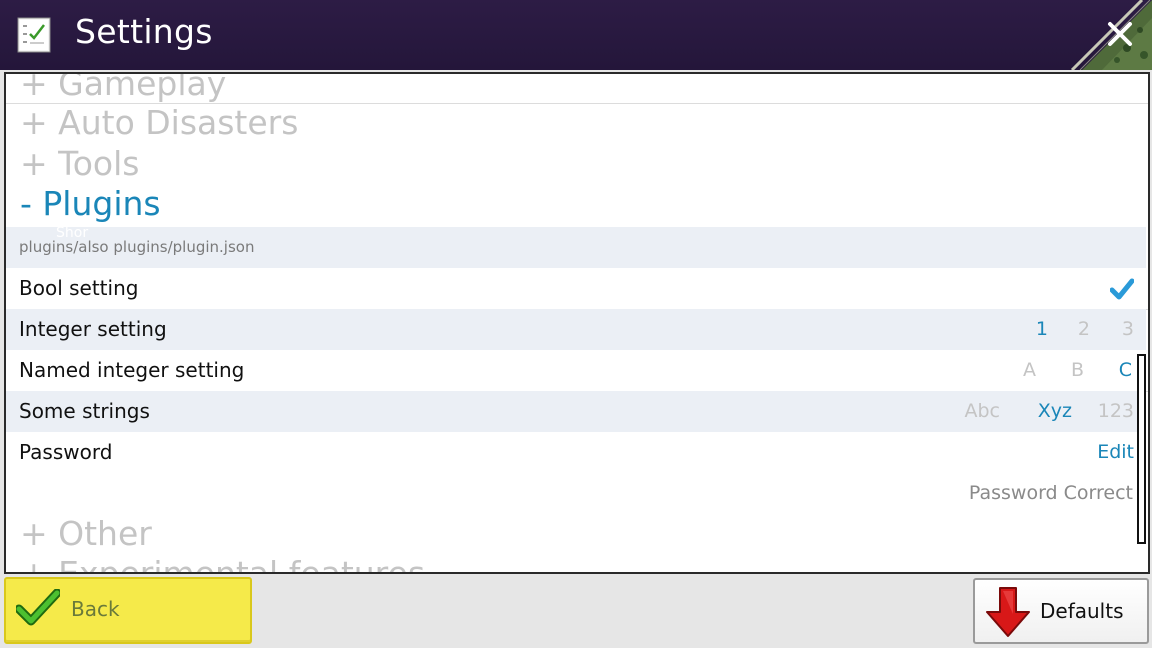 This screenshot has height=648, width=1152. What do you see at coordinates (576, 246) in the screenshot?
I see `plugin-path-row: Shor plugins/also plugins/plugin.json` at bounding box center [576, 246].